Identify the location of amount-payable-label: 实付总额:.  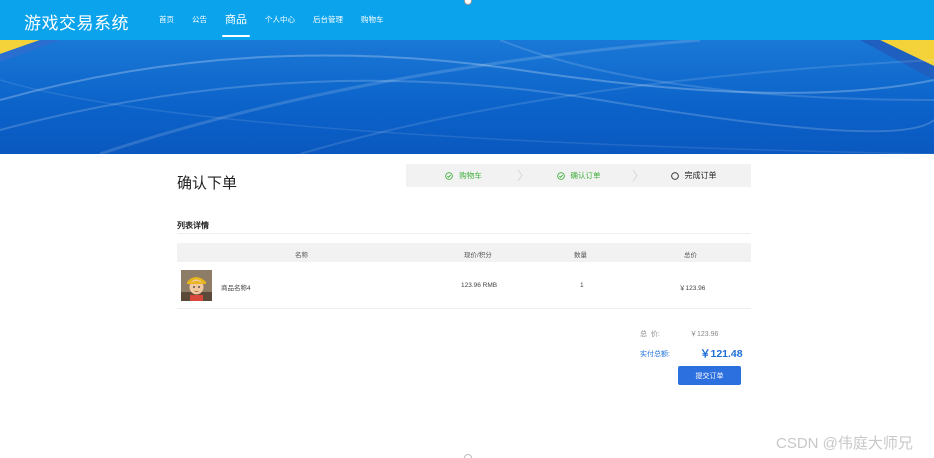
(655, 354).